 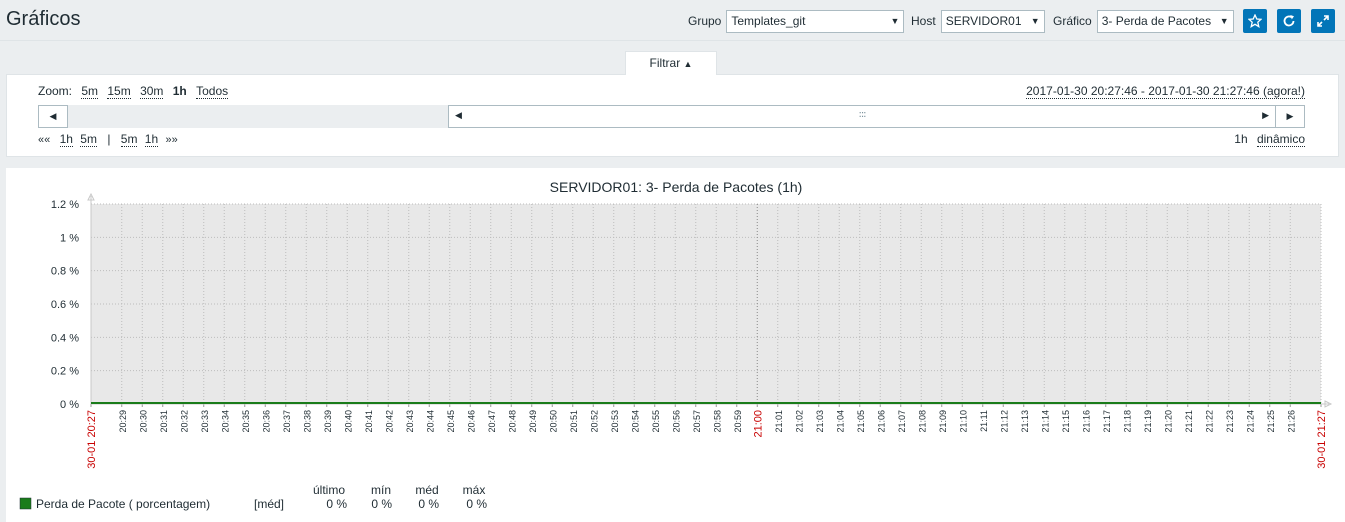 What do you see at coordinates (984, 421) in the screenshot?
I see `x-tick-label: 21:11` at bounding box center [984, 421].